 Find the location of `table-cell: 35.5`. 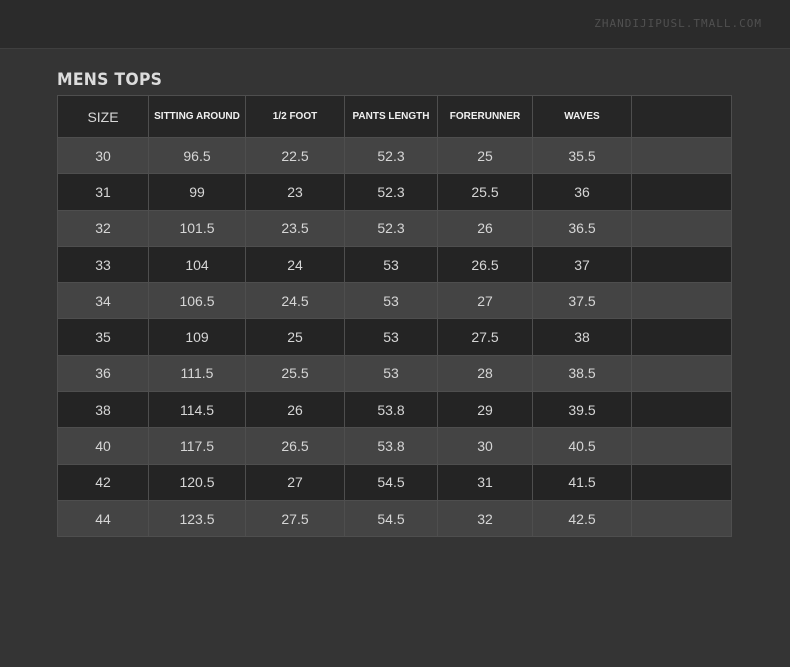

table-cell: 35.5 is located at coordinates (582, 155).